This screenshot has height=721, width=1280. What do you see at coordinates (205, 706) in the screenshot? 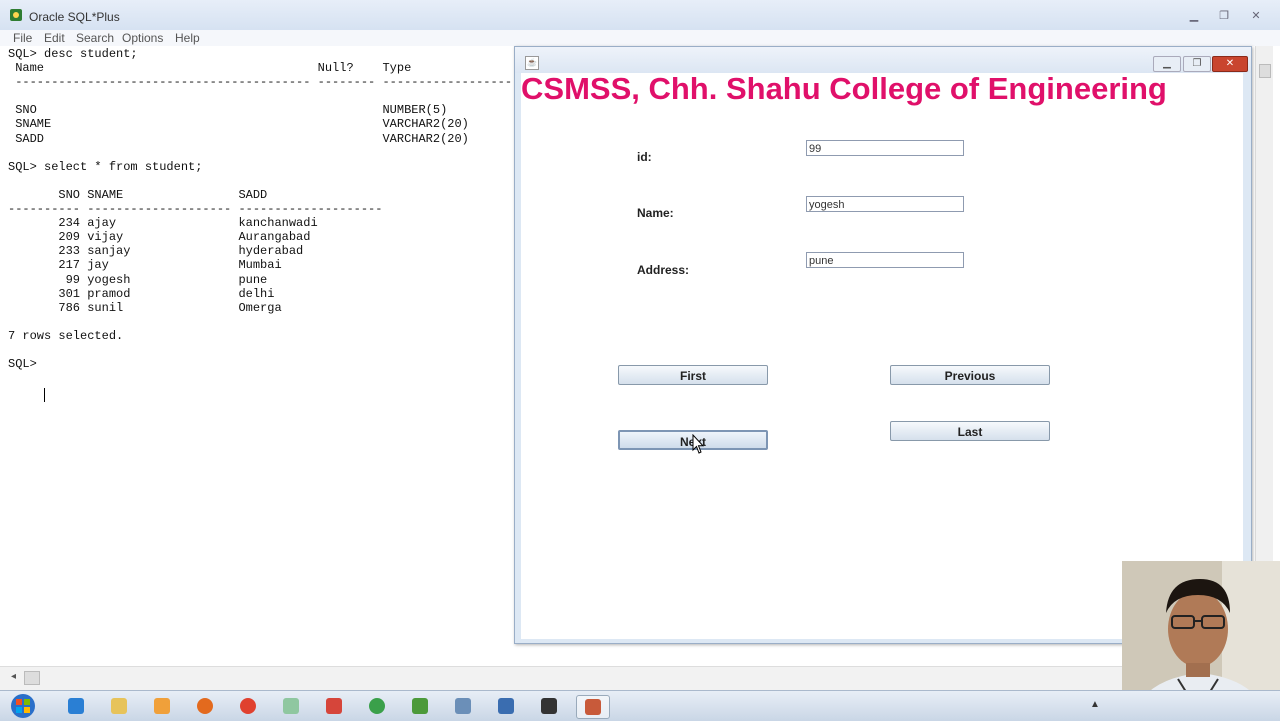
I see `firefox-icon` at bounding box center [205, 706].